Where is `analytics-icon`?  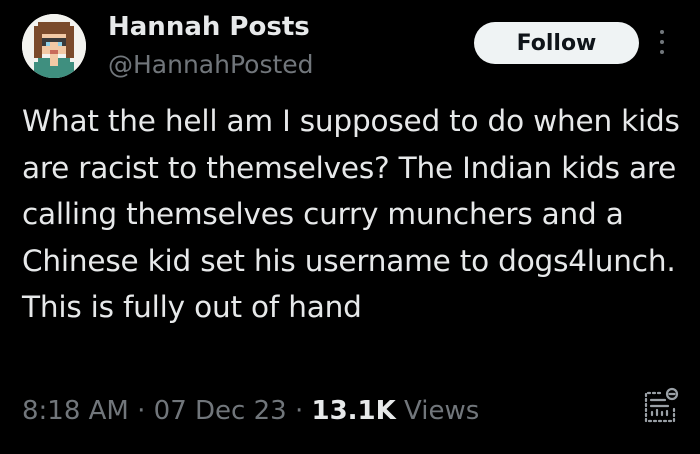
analytics-icon is located at coordinates (660, 407).